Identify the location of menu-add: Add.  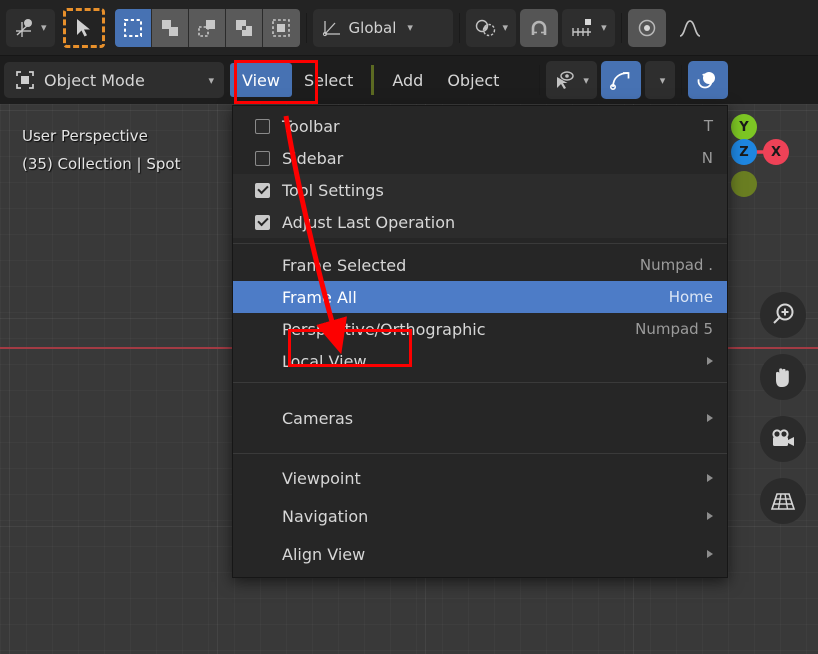
(407, 80).